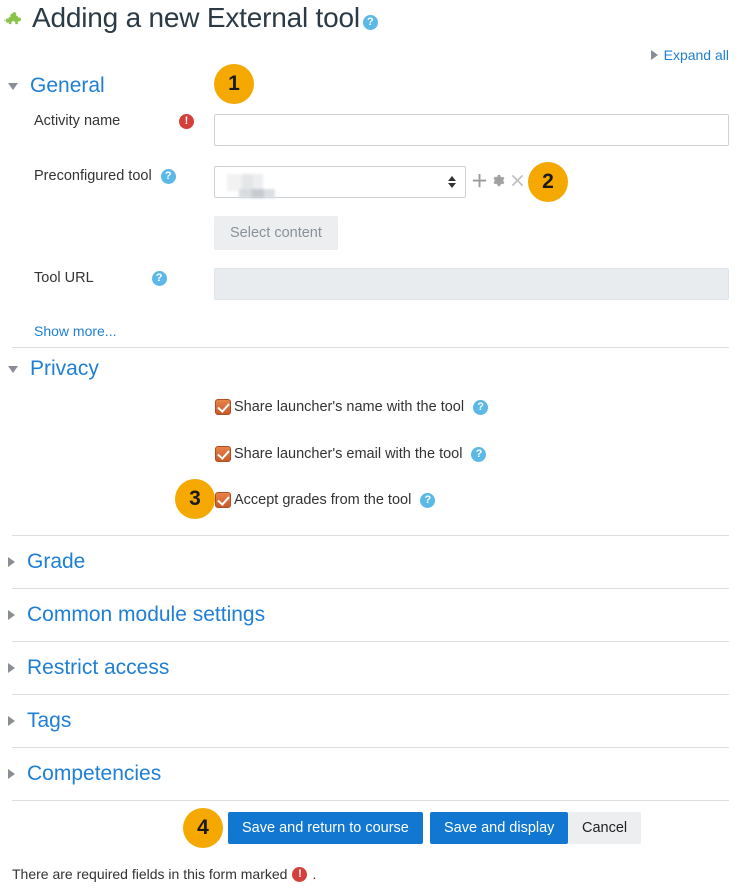  What do you see at coordinates (452, 182) in the screenshot?
I see `chevron-updown-icon` at bounding box center [452, 182].